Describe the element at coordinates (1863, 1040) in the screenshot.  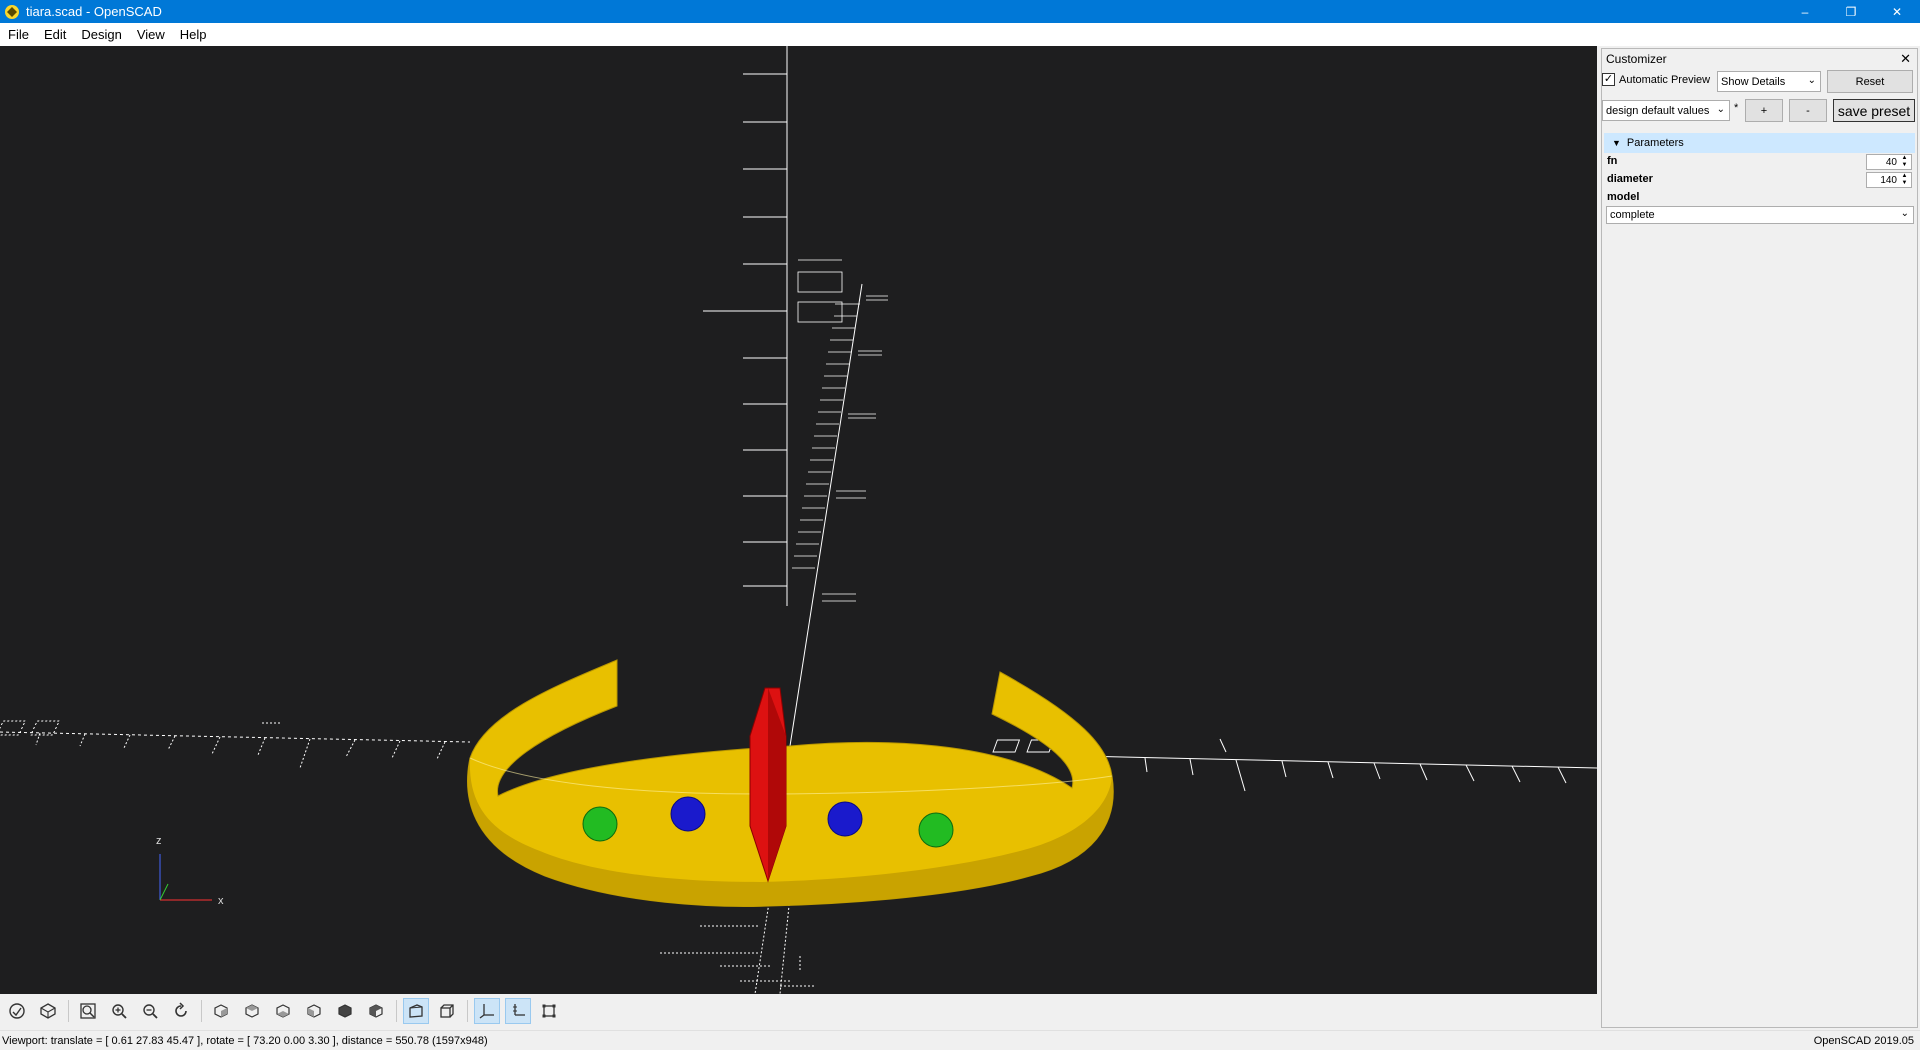
I see `version-label: OpenSCAD 2019.05` at that location.